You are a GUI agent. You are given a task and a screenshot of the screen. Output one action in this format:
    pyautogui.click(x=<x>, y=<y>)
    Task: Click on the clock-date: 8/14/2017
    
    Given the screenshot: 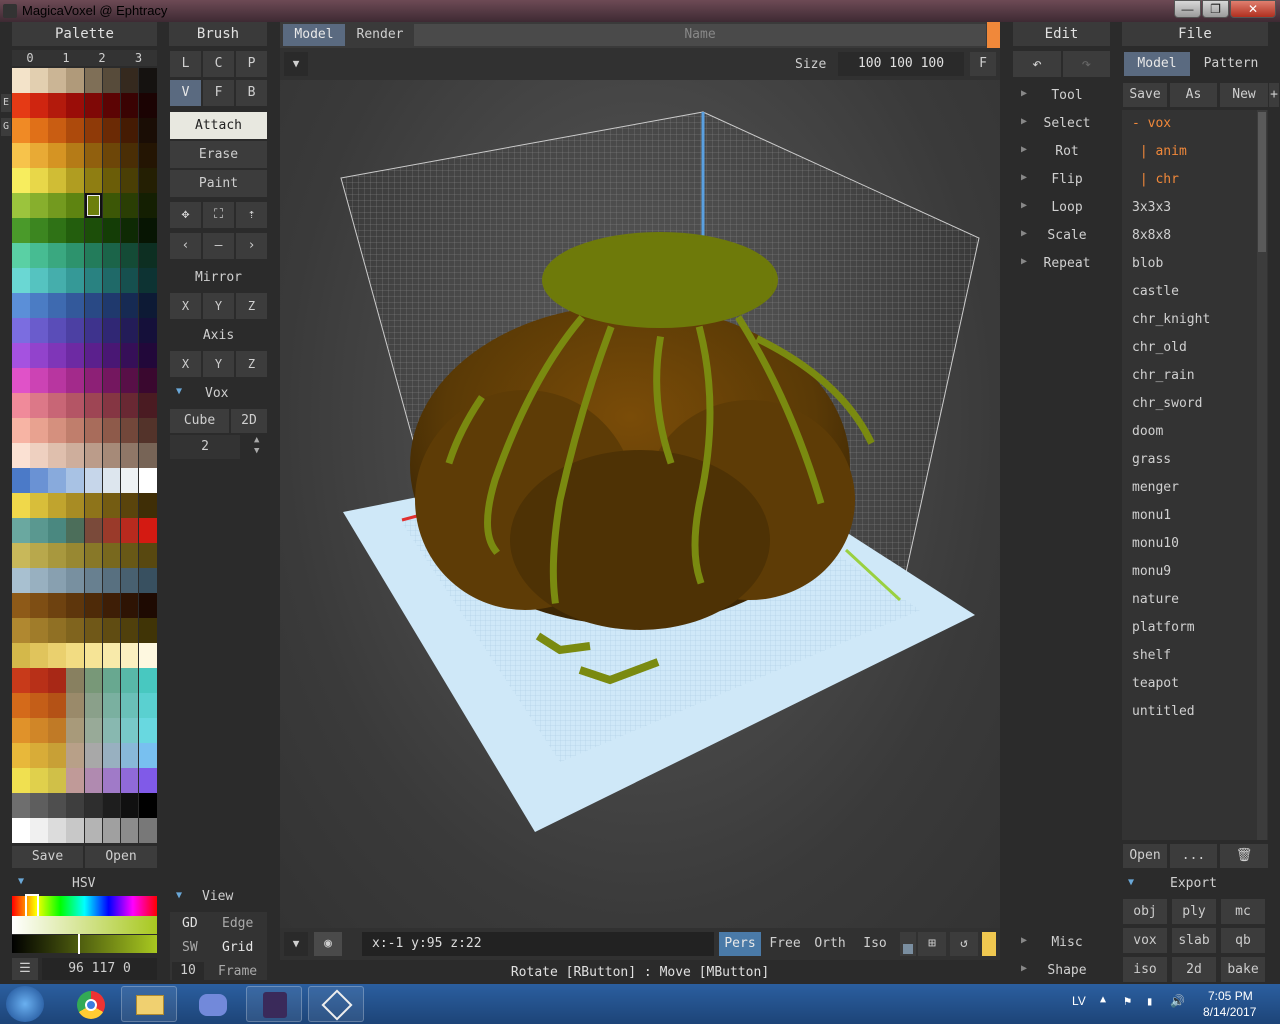 What is the action you would take?
    pyautogui.click(x=1229, y=1012)
    